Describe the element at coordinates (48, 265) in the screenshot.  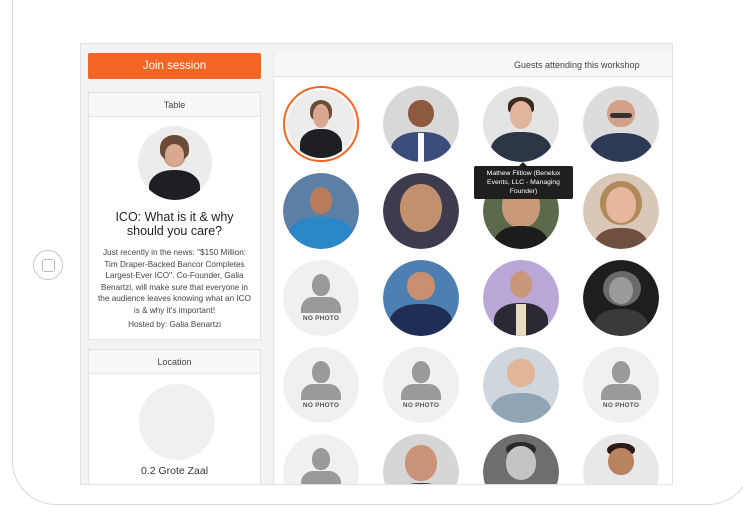
I see `home-button` at that location.